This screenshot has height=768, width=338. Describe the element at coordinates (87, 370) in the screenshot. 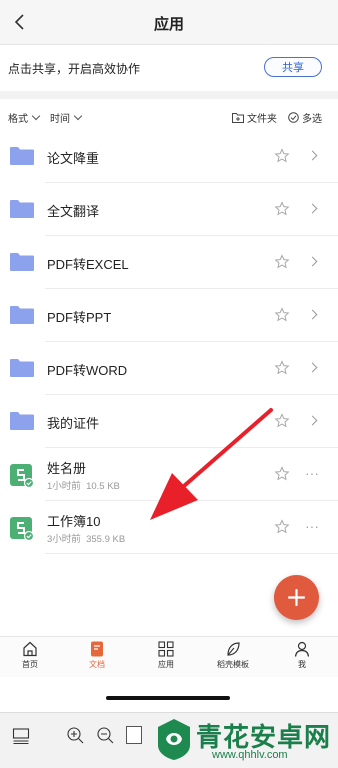

I see `folder-name: PDF转WORD` at that location.